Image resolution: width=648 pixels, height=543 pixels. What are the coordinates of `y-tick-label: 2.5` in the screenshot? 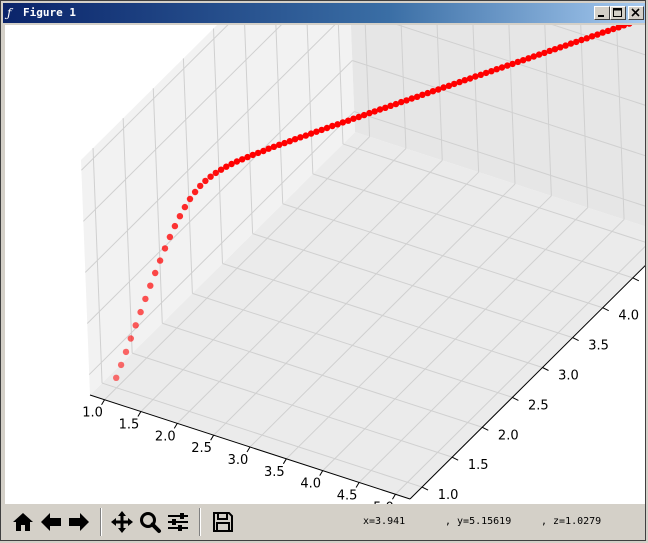 It's located at (538, 405).